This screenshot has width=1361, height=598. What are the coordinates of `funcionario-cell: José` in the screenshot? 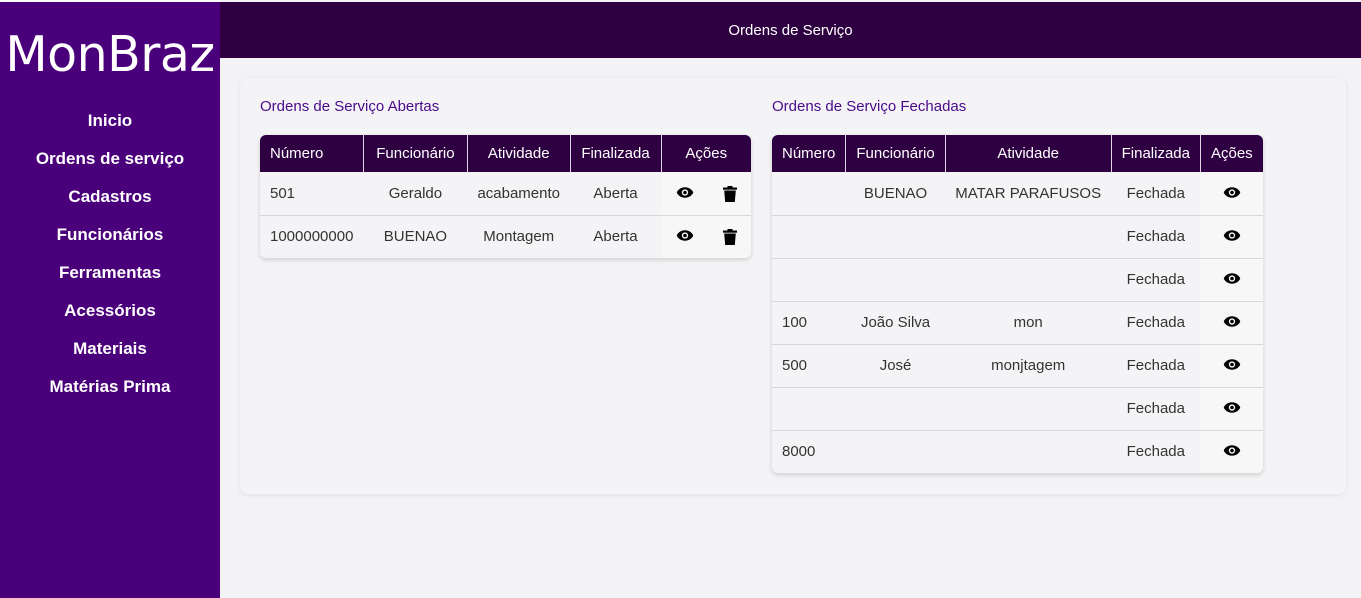 It's located at (895, 365).